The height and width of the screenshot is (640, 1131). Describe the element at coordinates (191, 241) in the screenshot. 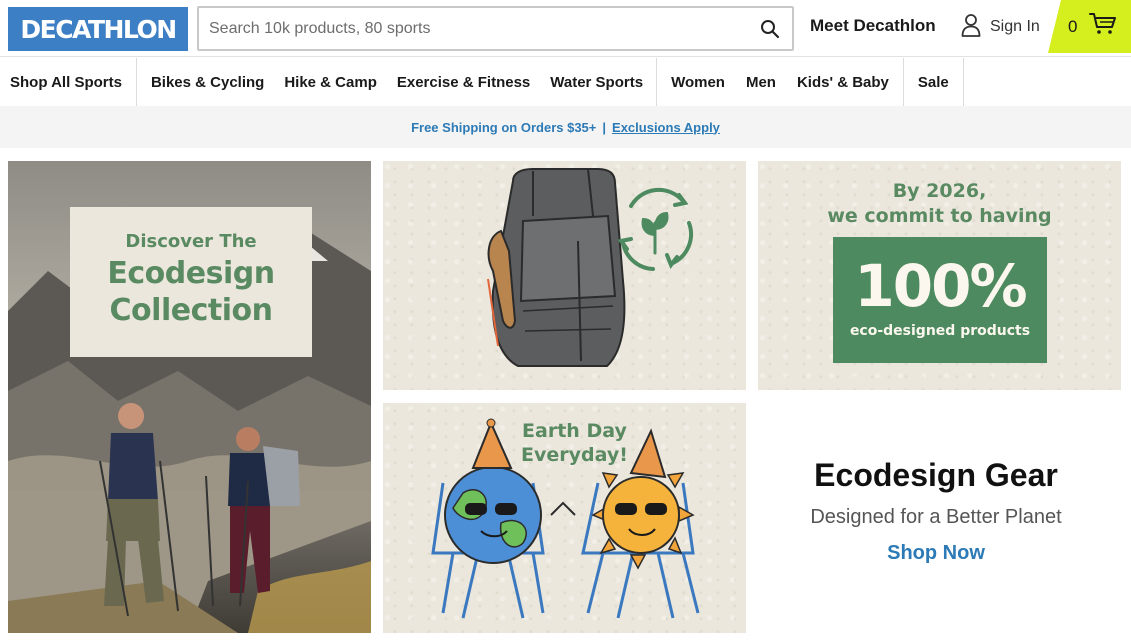

I see `collection-line1: Discover The` at that location.